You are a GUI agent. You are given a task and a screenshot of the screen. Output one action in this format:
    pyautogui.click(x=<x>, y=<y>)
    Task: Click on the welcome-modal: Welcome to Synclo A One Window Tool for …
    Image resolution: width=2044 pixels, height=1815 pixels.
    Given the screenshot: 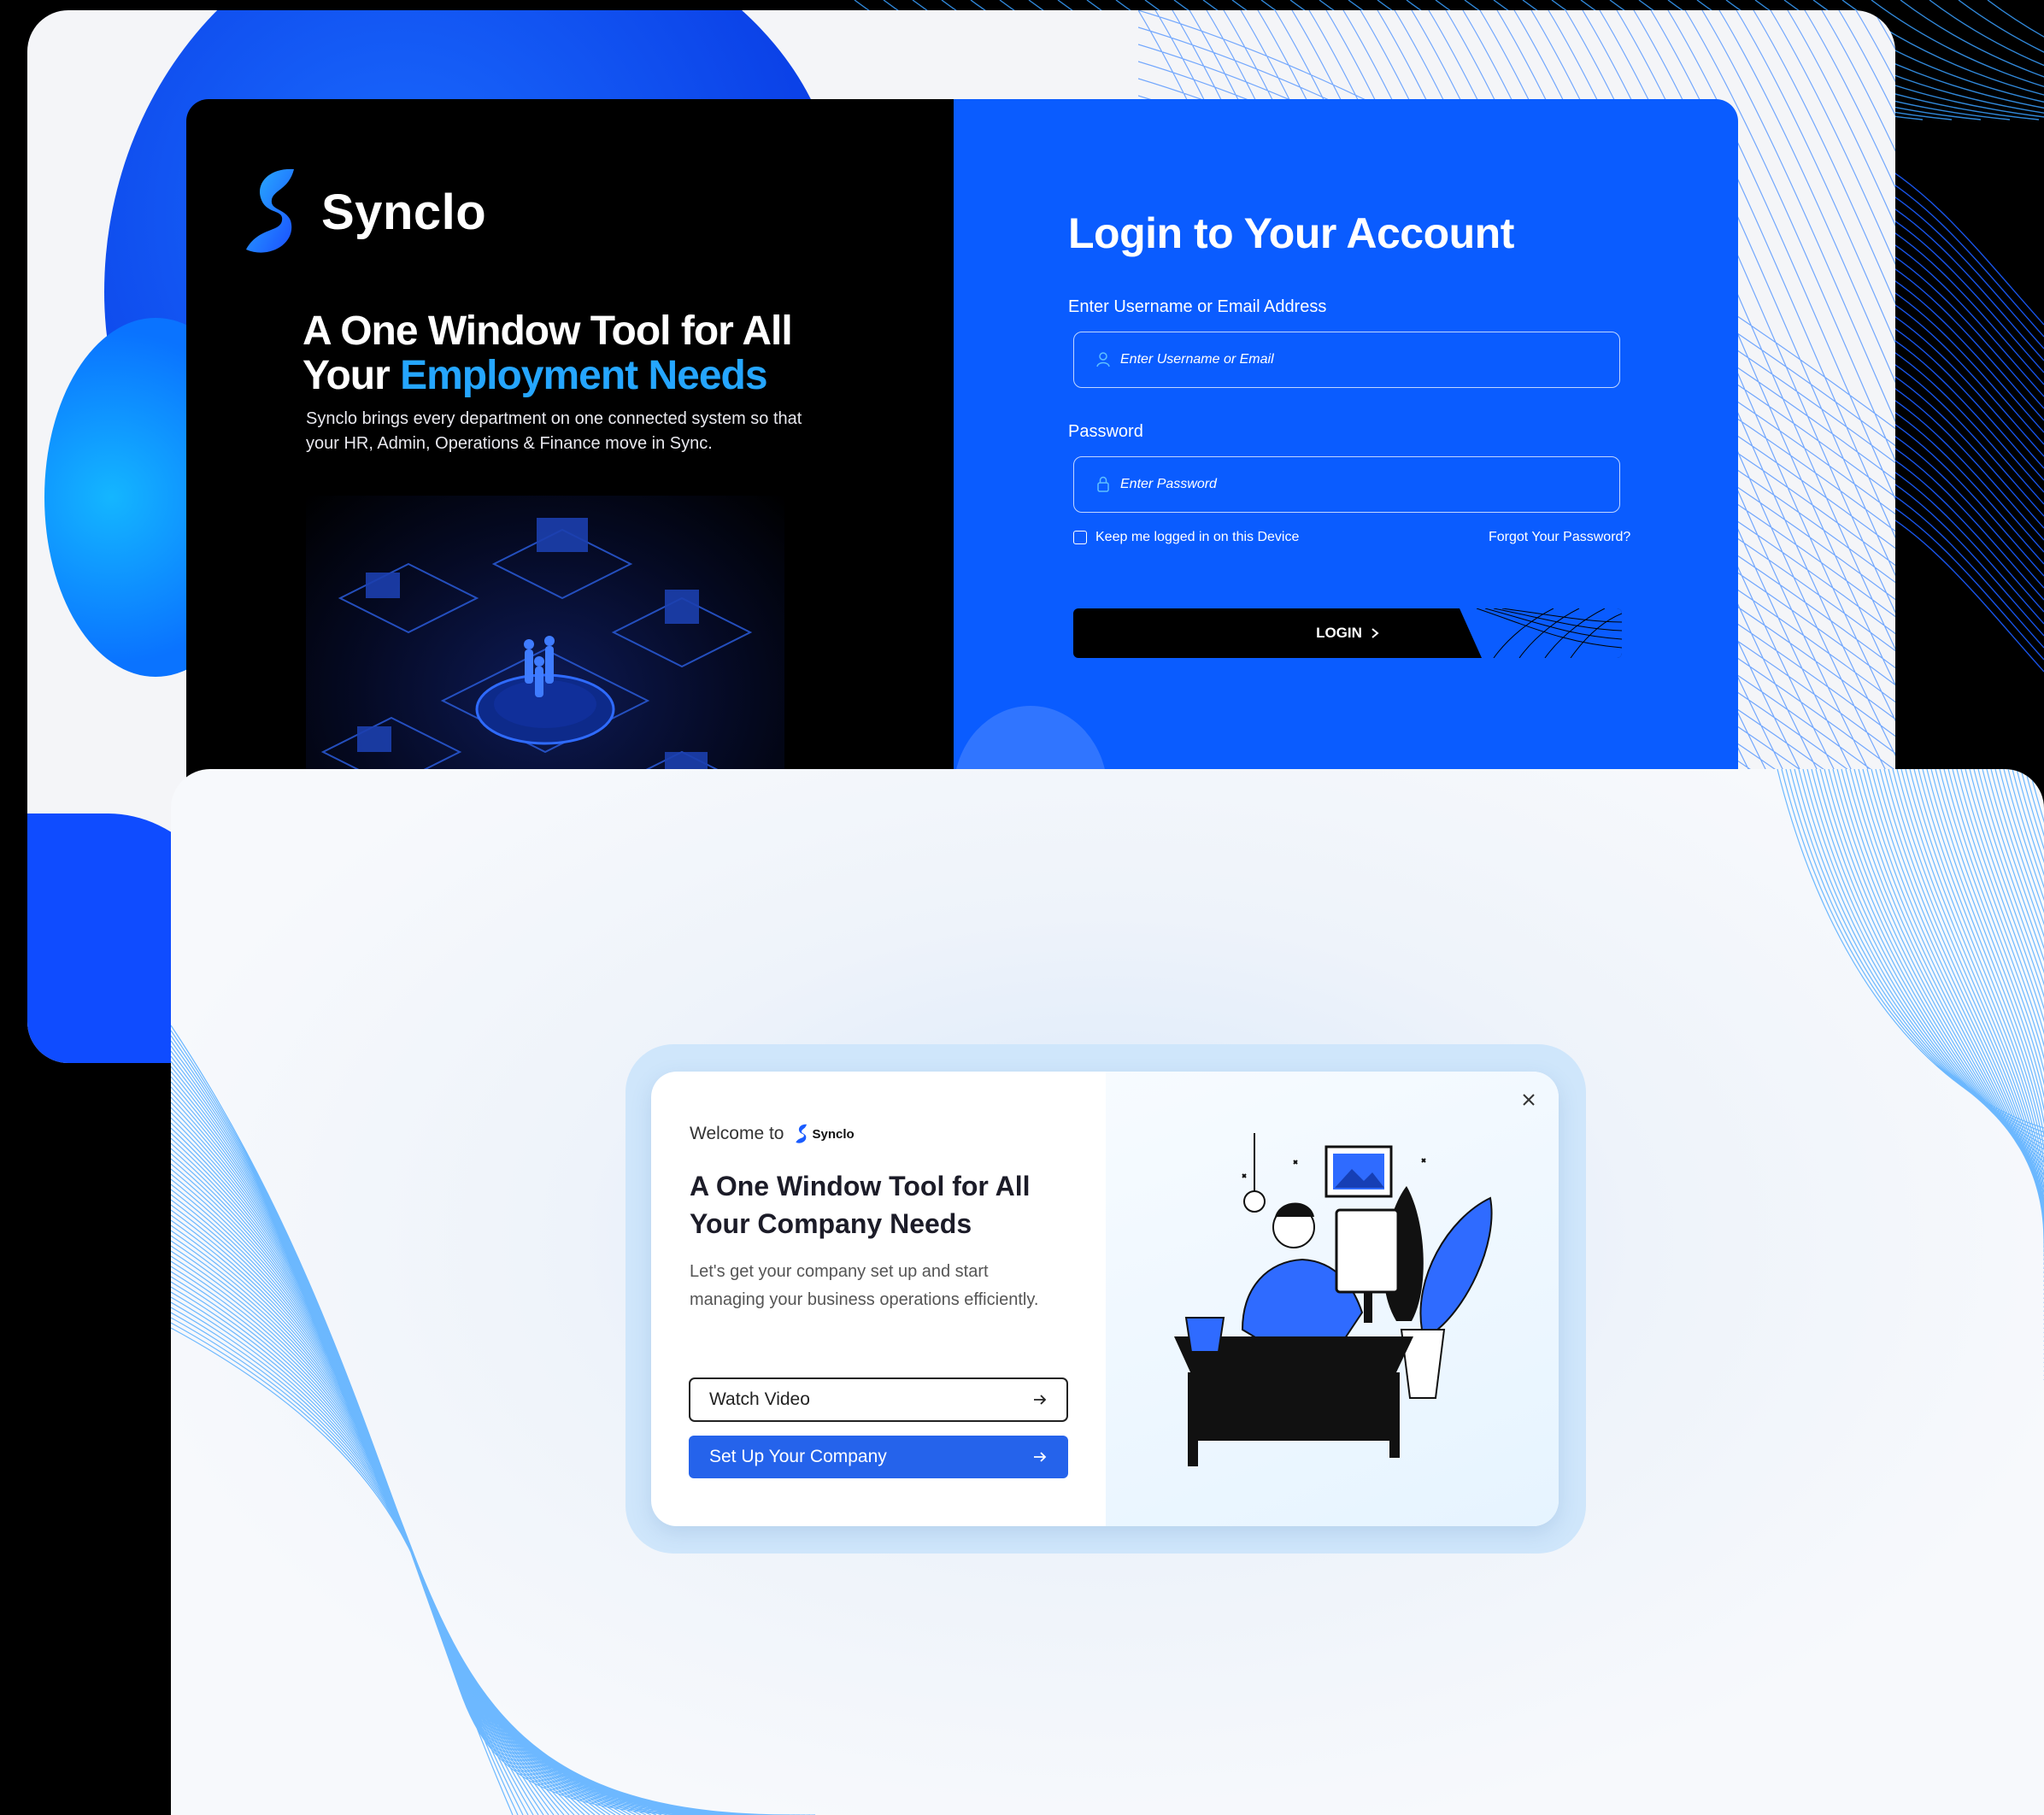 What is the action you would take?
    pyautogui.click(x=1105, y=1299)
    